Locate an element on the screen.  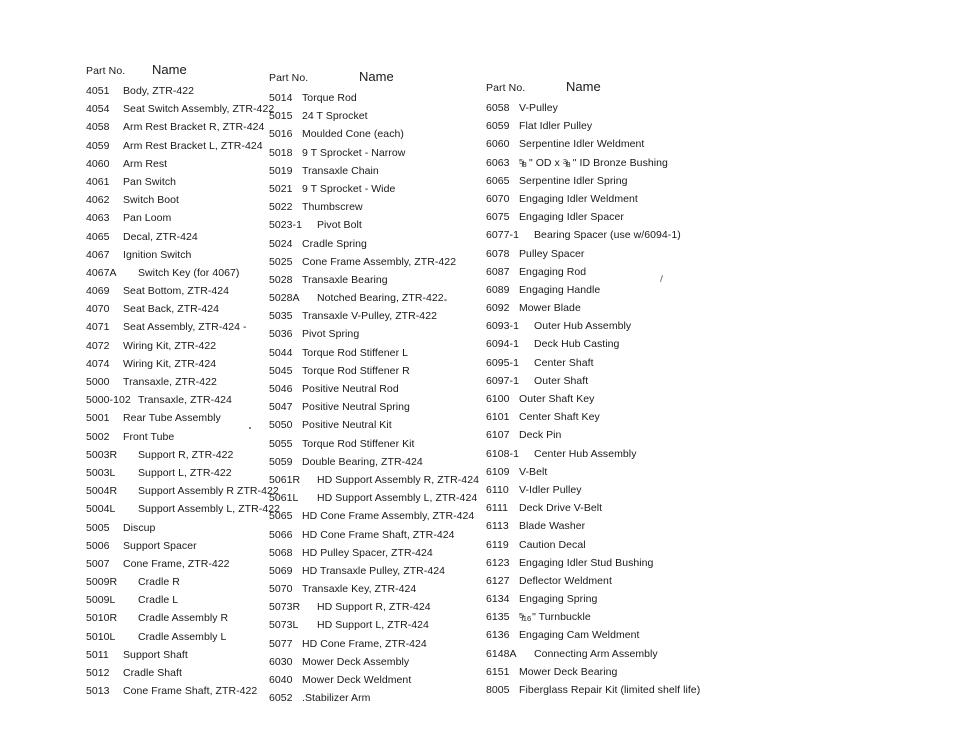
table-row: 5036 Pivot Spring is located at coordinates (376, 334).